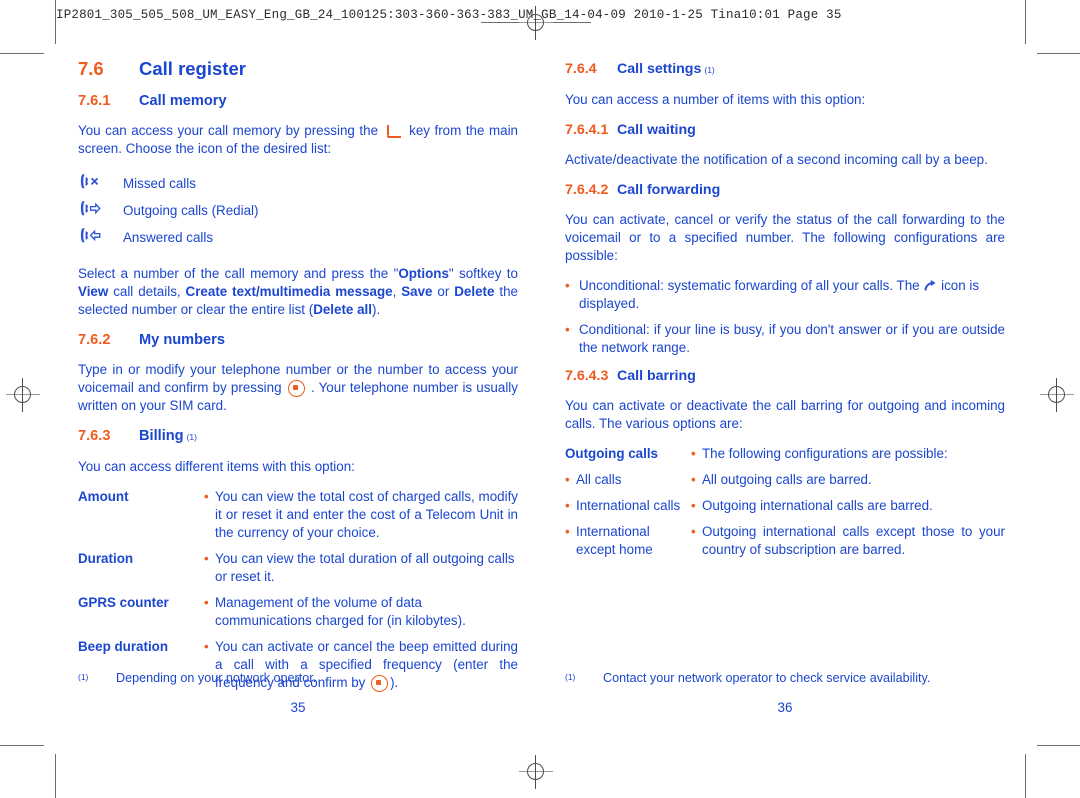 The image size is (1080, 798). I want to click on heading-7-6-4-3: 7.6.4.3 Call barring, so click(785, 376).